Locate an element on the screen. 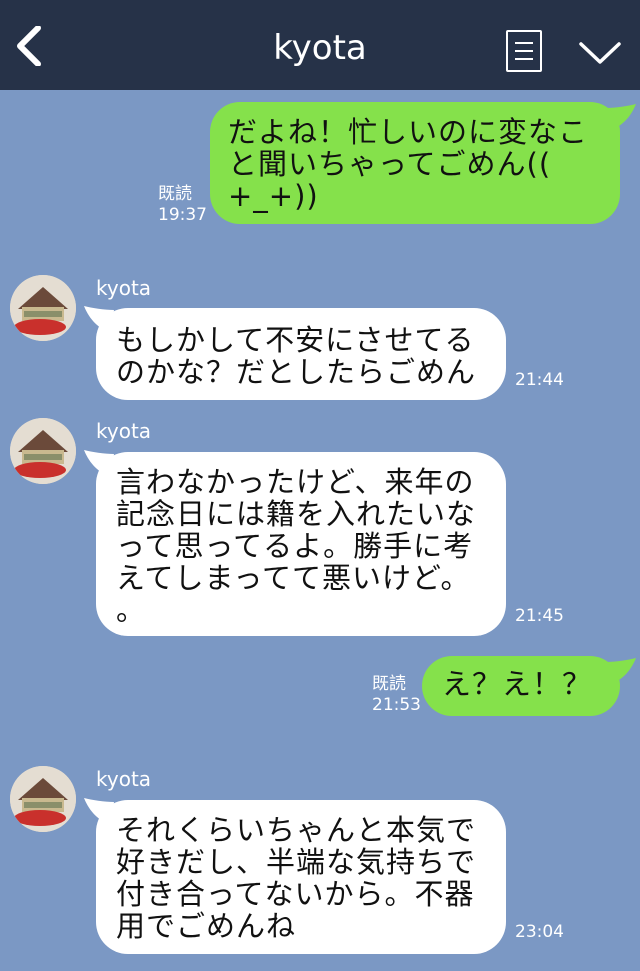  message-time: 21:44 is located at coordinates (539, 380).